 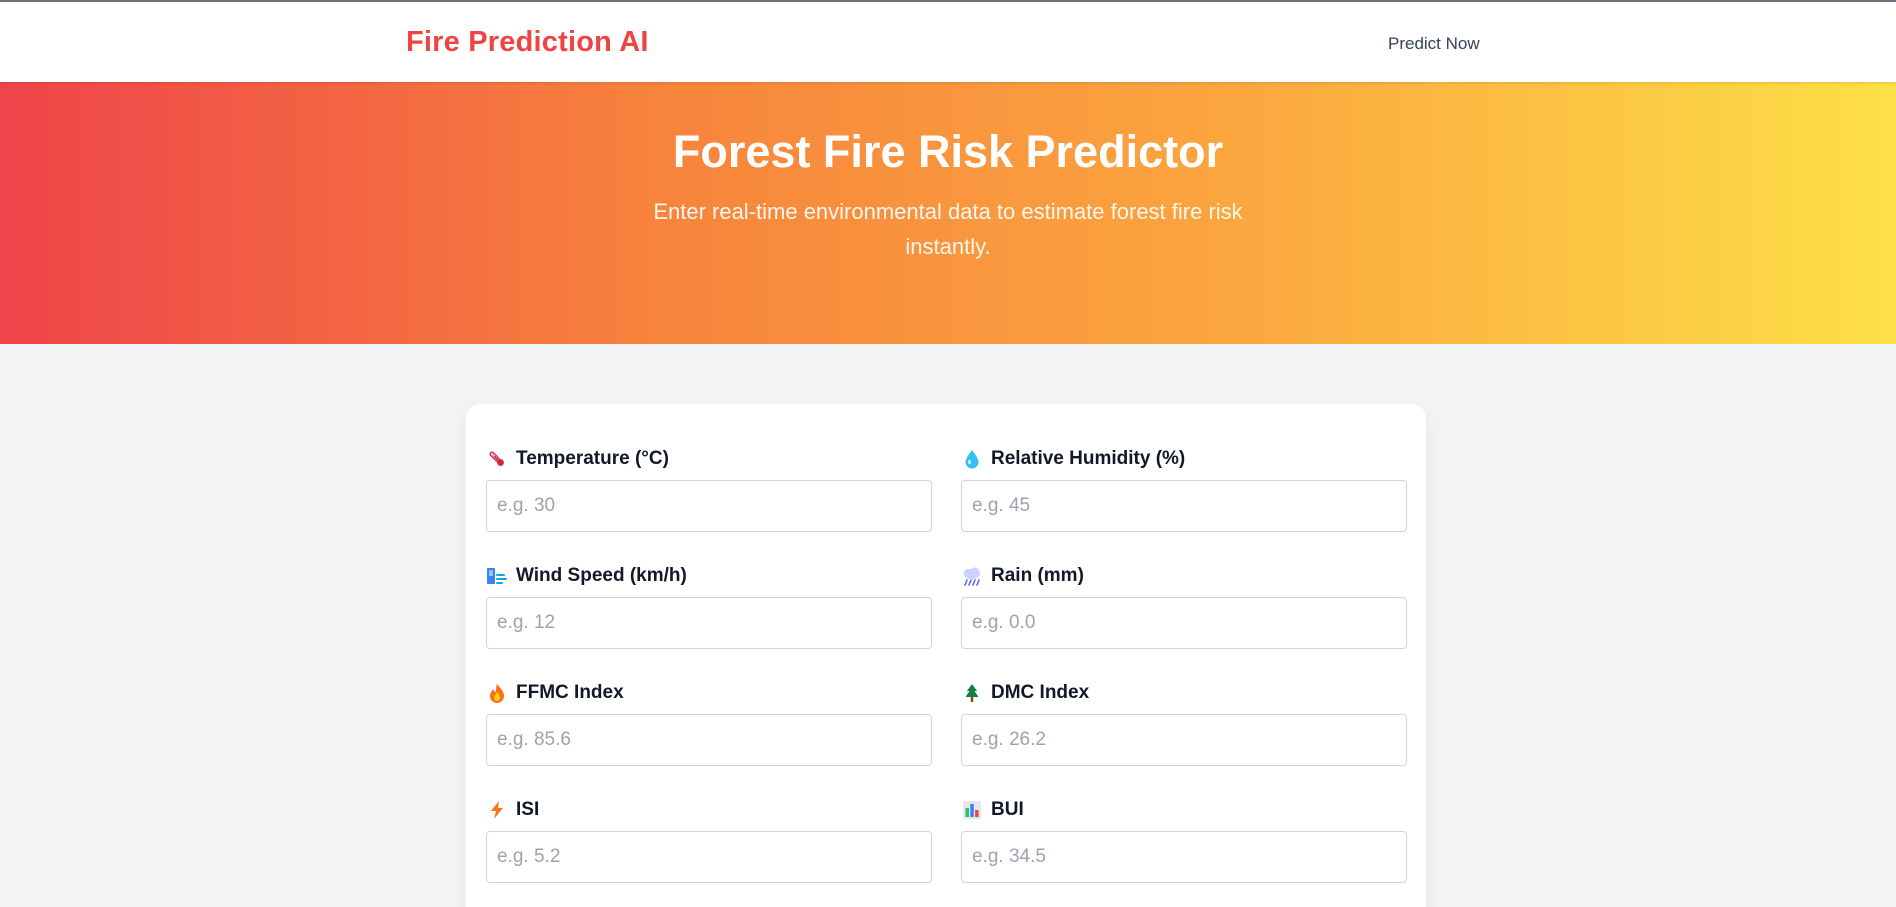 I want to click on rain-input, so click(x=1184, y=623).